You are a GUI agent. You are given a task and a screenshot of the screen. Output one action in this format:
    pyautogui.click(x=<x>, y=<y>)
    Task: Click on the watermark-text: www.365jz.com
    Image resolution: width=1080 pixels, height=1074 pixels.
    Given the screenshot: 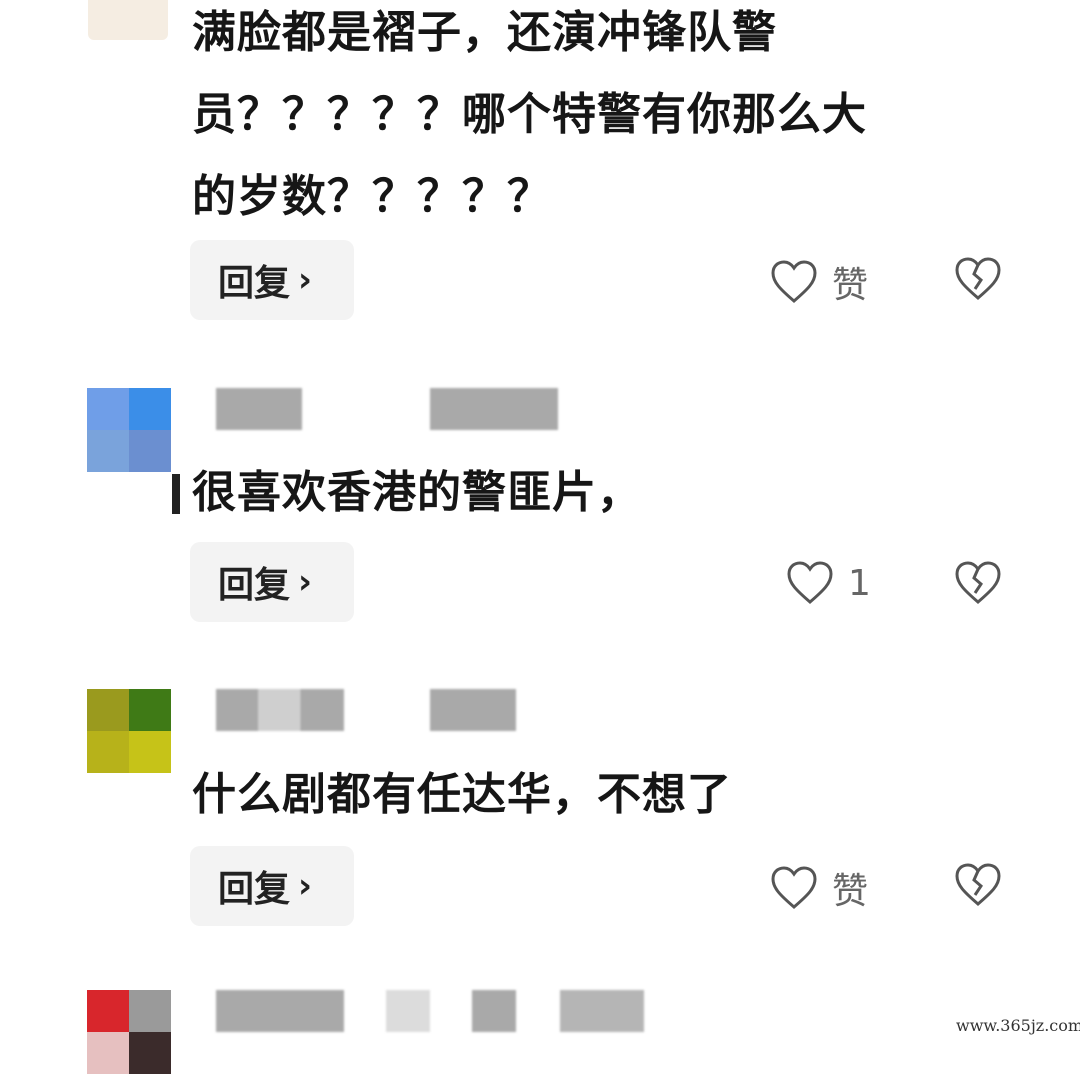 What is the action you would take?
    pyautogui.click(x=1018, y=1025)
    